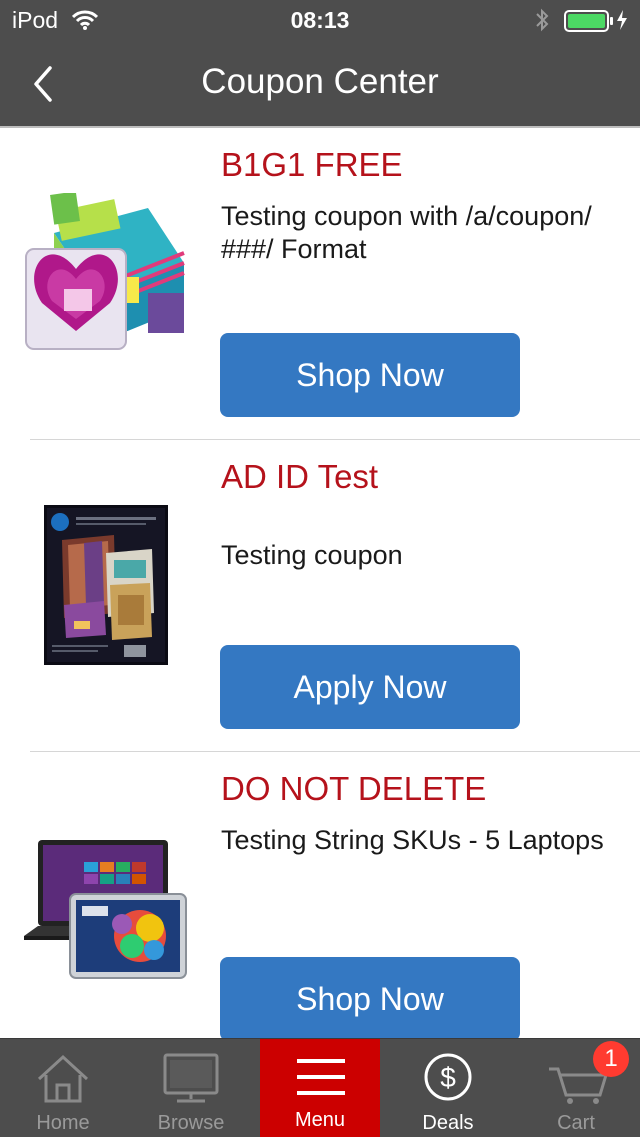 This screenshot has height=1137, width=640. I want to click on tab-label: Browse, so click(191, 1123).